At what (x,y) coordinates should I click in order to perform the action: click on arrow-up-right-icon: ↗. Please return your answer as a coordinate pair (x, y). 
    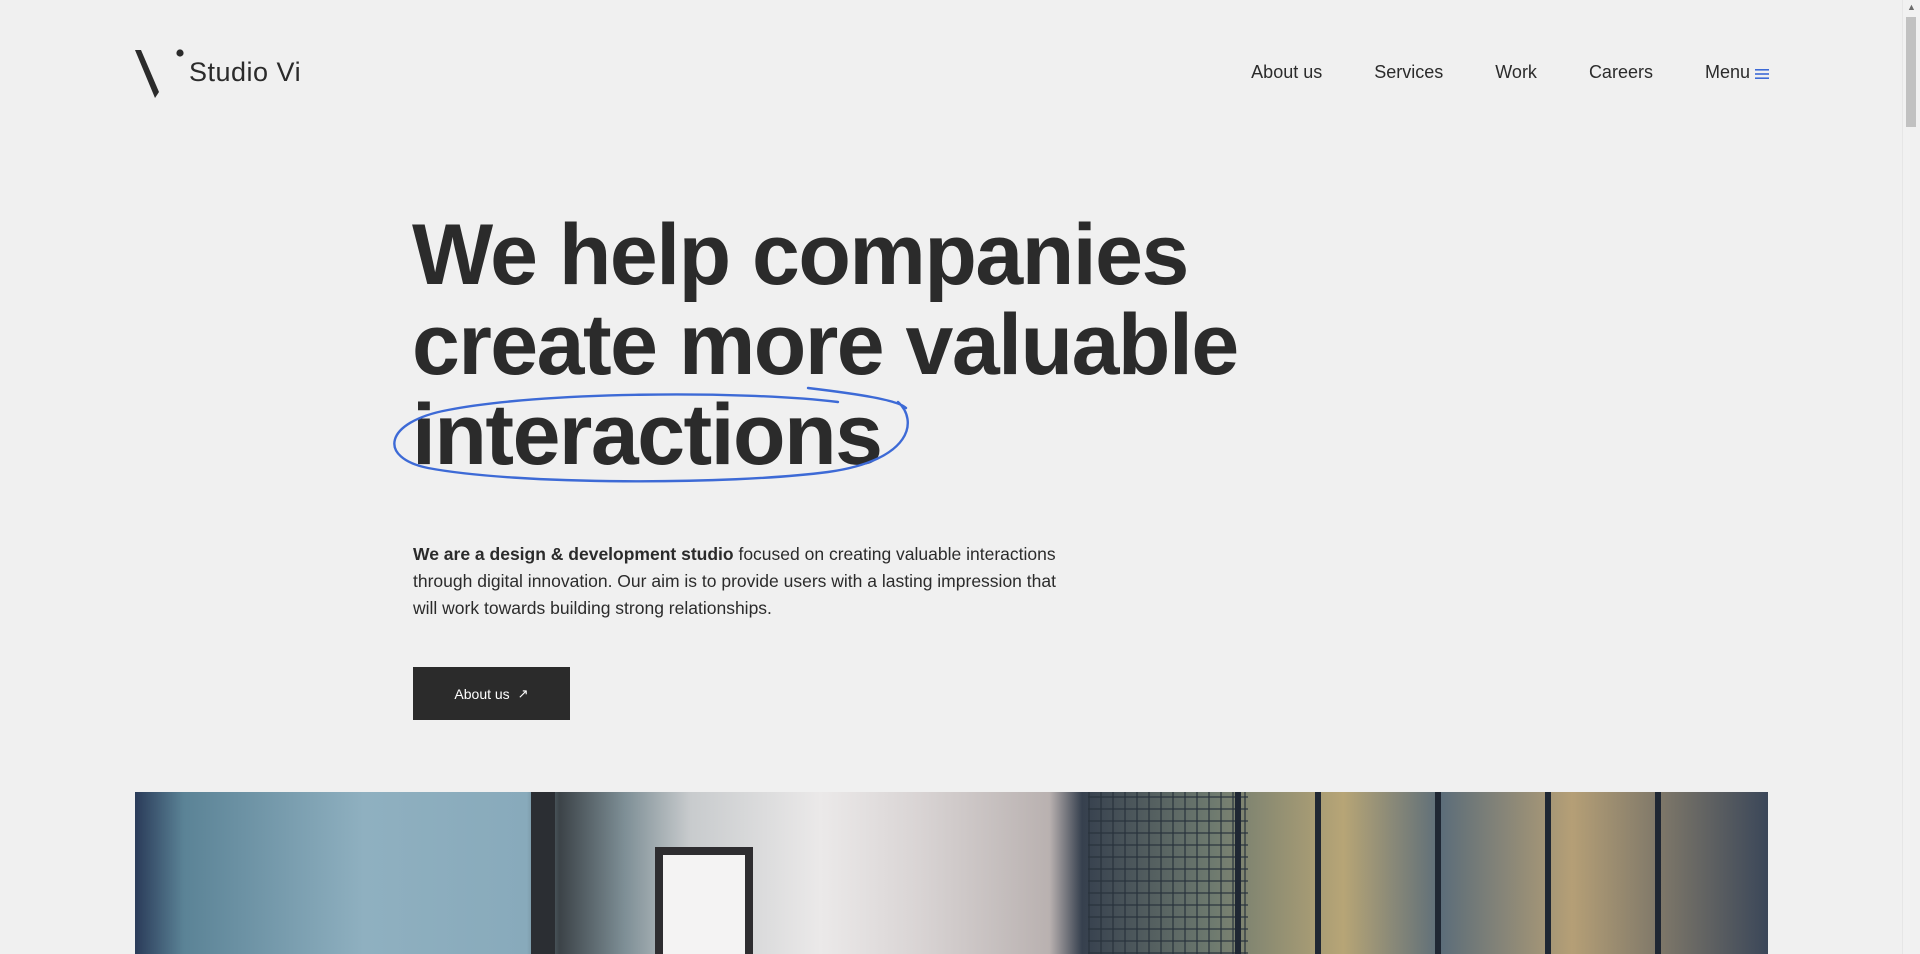
    Looking at the image, I should click on (523, 693).